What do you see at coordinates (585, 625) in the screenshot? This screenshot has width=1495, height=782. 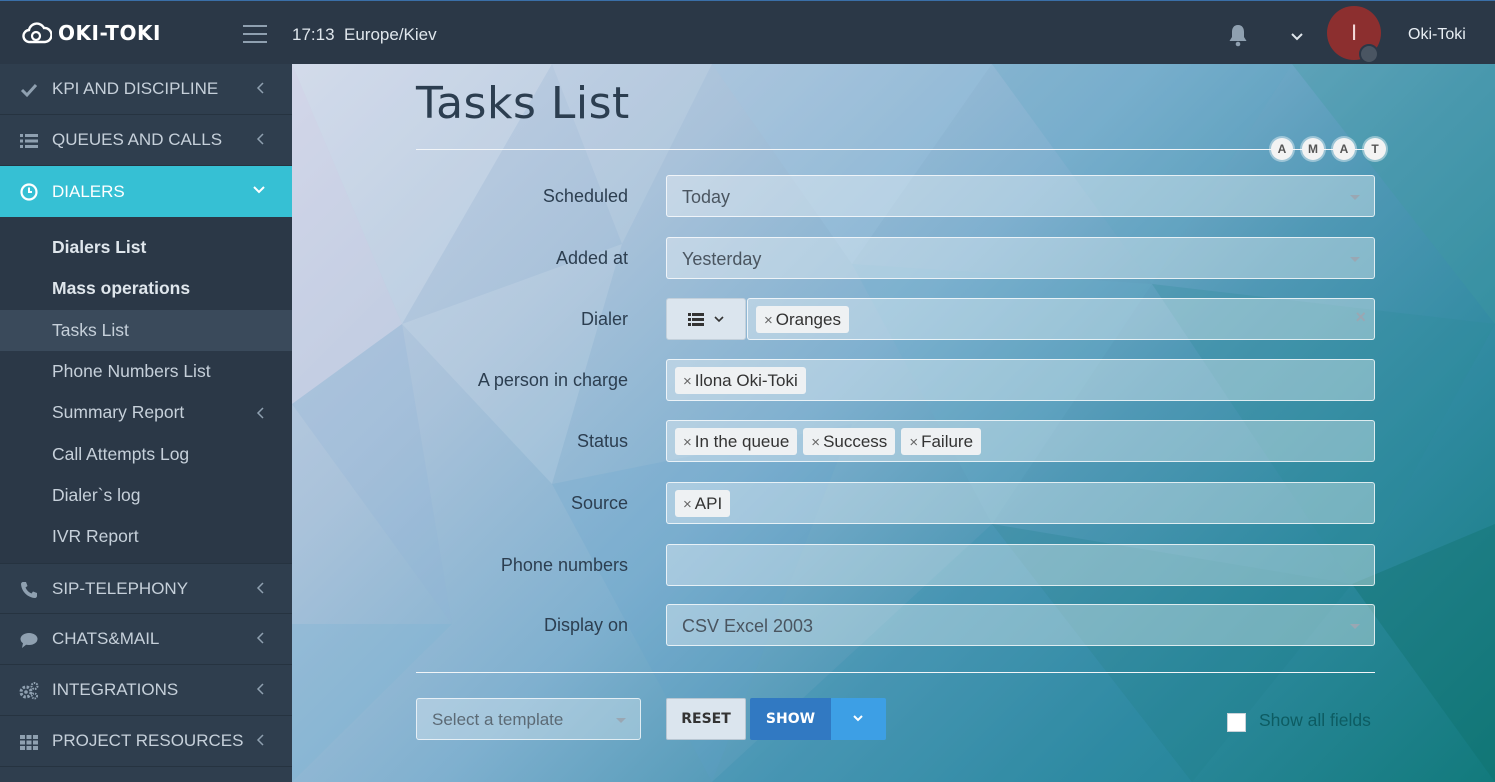 I see `display-label: Display on` at bounding box center [585, 625].